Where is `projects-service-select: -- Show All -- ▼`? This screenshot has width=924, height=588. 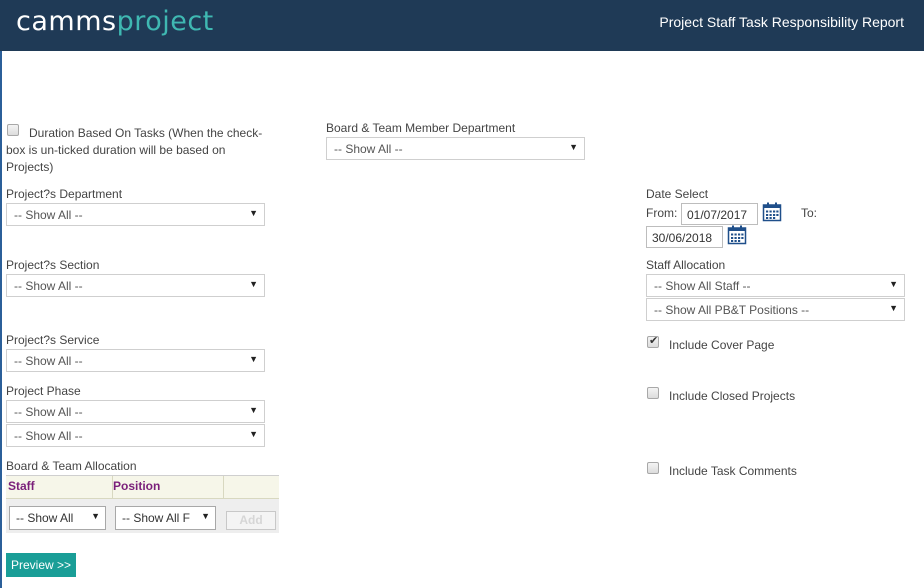
projects-service-select: -- Show All -- ▼ is located at coordinates (135, 360).